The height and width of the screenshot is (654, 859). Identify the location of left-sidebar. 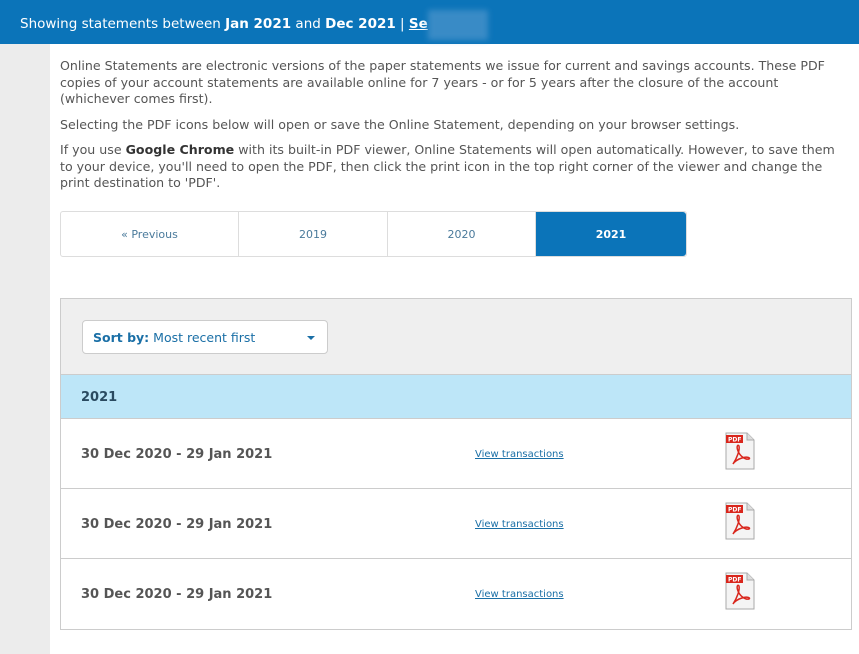
(25, 349).